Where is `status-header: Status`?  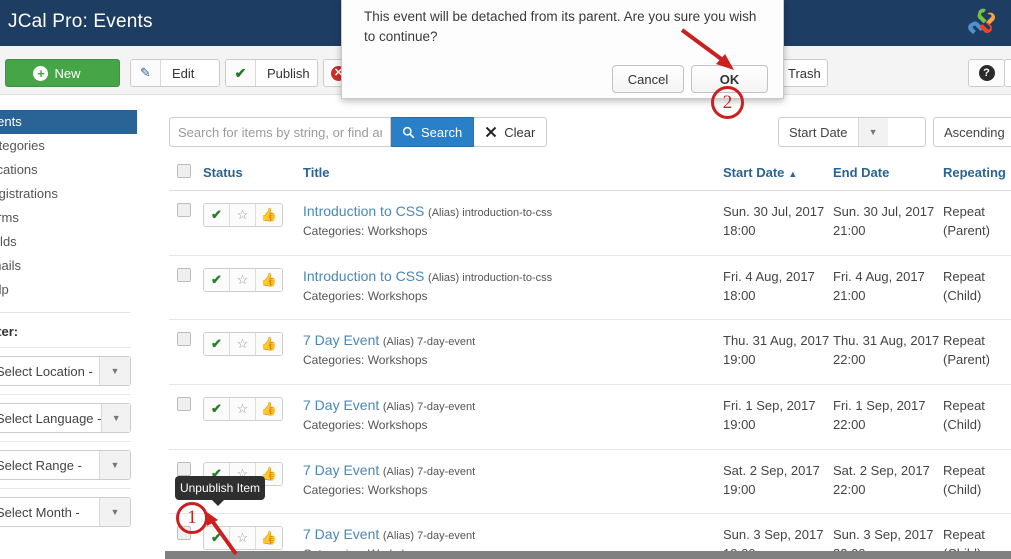
status-header: Status is located at coordinates (253, 174).